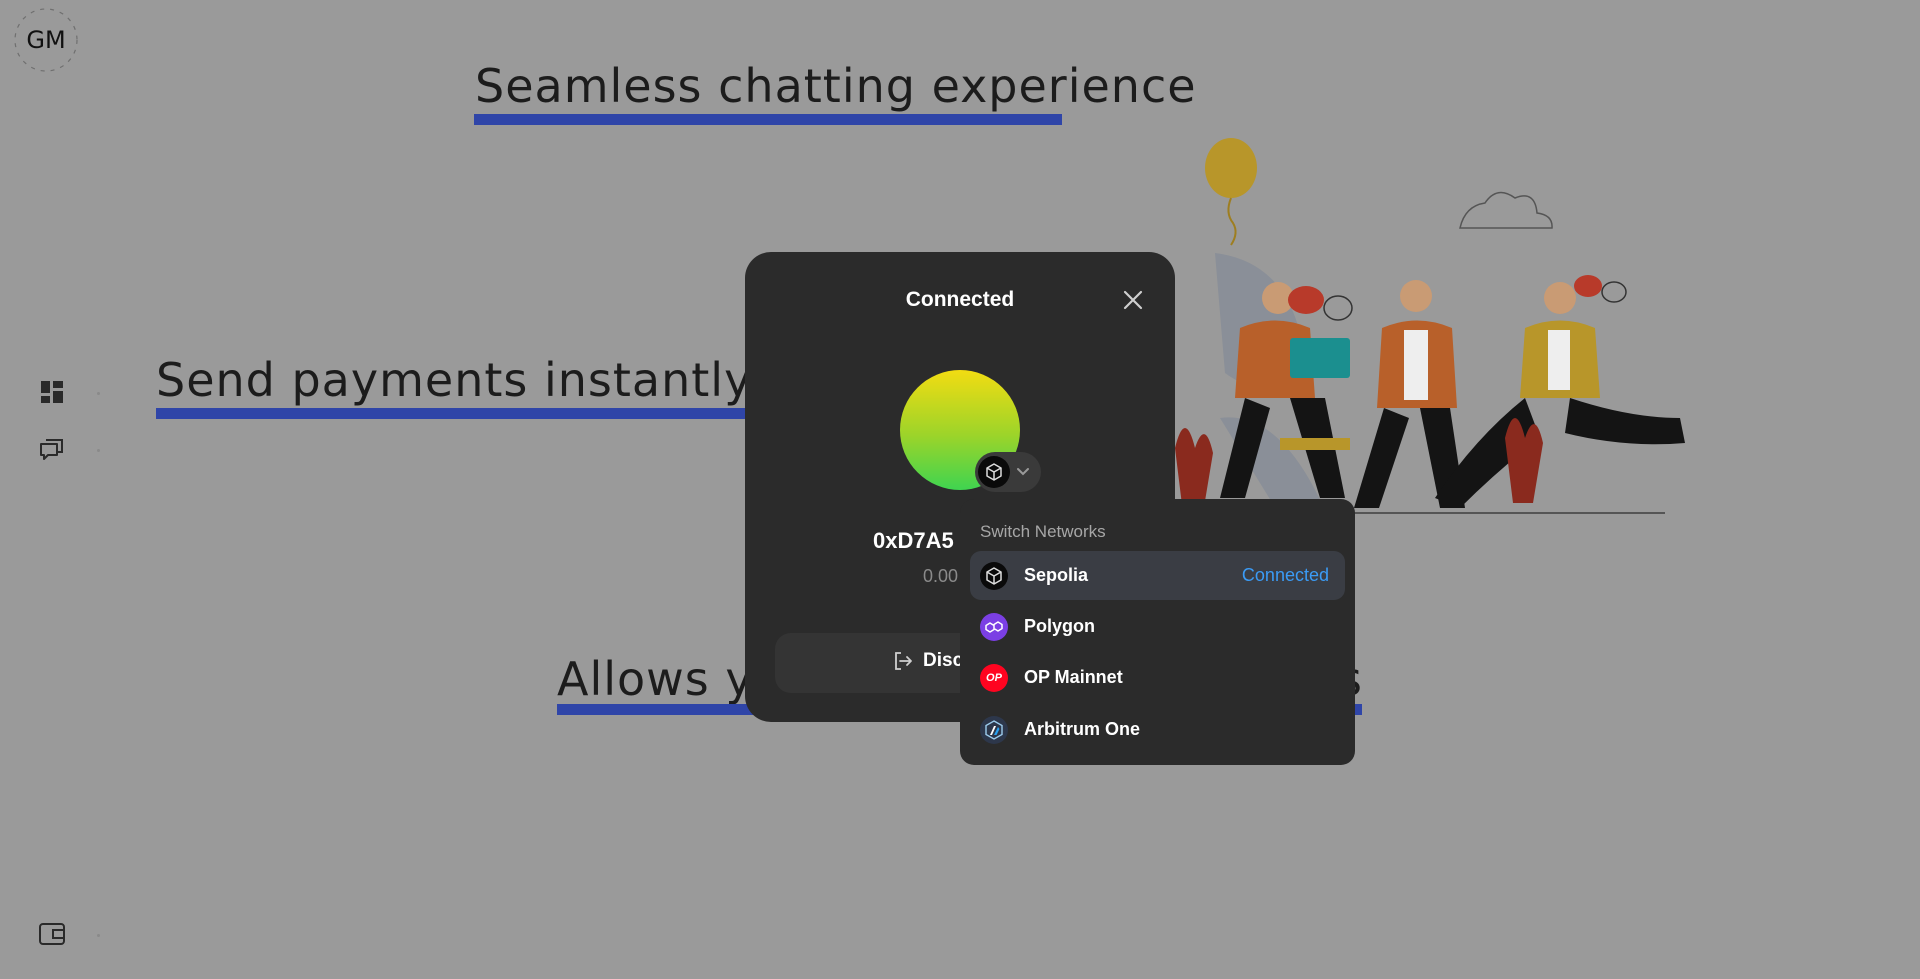 The image size is (1920, 979). Describe the element at coordinates (1285, 575) in the screenshot. I see `network-status: Connected` at that location.